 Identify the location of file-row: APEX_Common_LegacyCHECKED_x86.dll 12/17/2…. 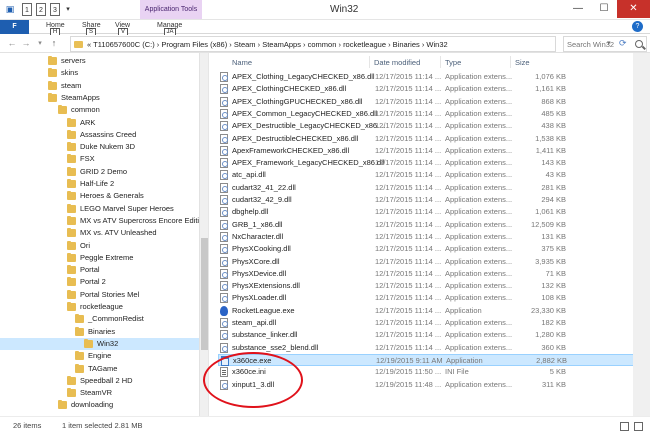
(434, 114).